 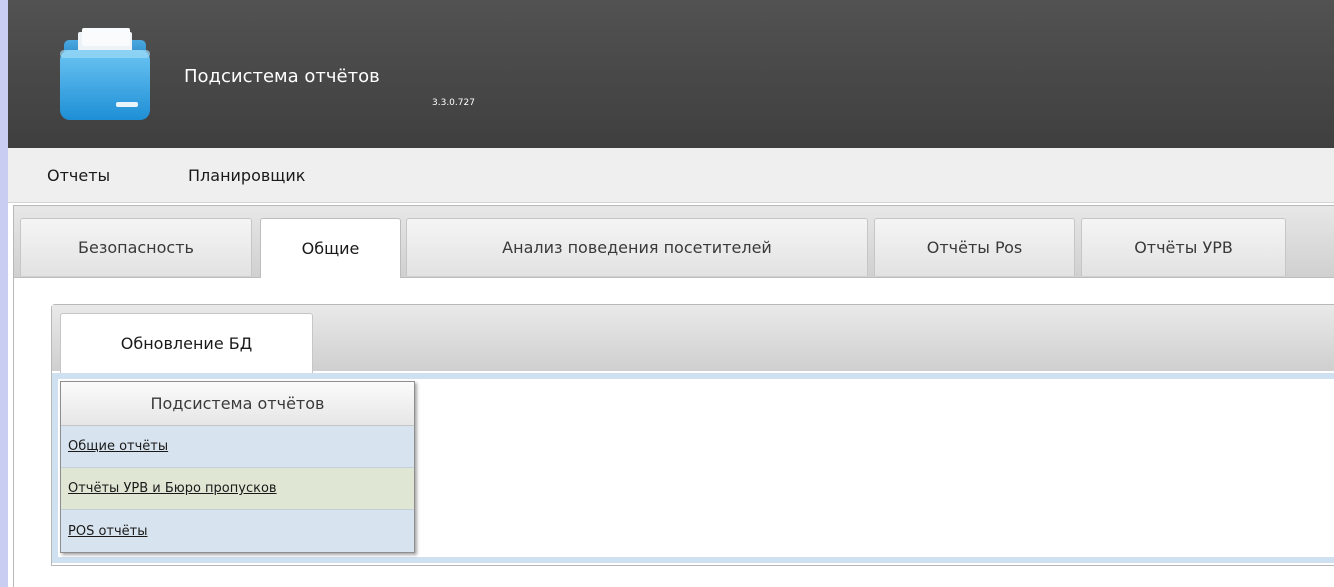 I want to click on menu-item-scheduler: Планировщик, so click(x=246, y=175).